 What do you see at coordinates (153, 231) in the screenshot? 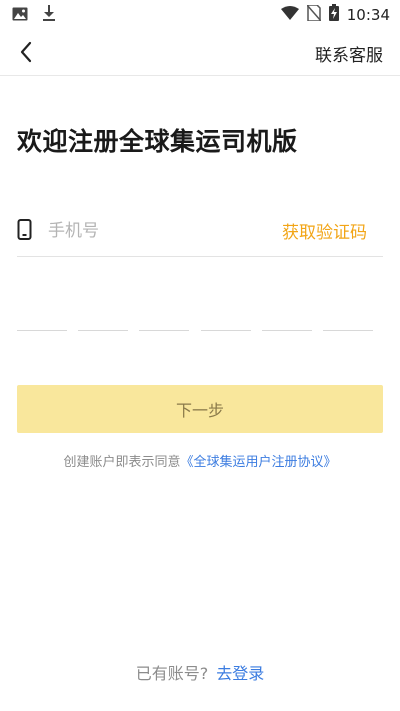
I see `phone-input` at bounding box center [153, 231].